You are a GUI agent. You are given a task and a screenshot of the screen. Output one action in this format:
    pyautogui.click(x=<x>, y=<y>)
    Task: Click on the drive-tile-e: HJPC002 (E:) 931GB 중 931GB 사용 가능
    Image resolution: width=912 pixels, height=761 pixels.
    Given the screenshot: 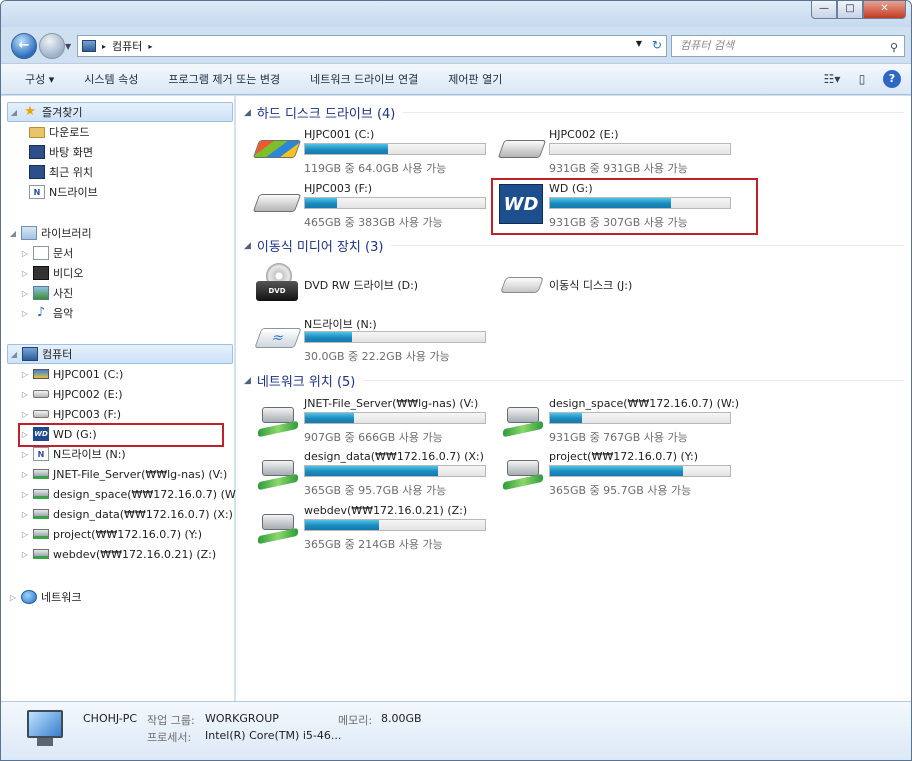 What is the action you would take?
    pyautogui.click(x=618, y=156)
    